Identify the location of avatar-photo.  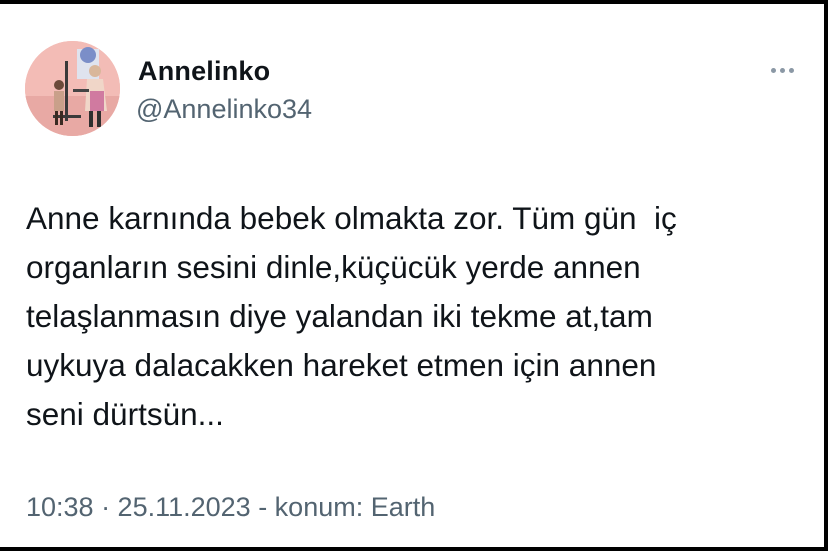
(72, 88).